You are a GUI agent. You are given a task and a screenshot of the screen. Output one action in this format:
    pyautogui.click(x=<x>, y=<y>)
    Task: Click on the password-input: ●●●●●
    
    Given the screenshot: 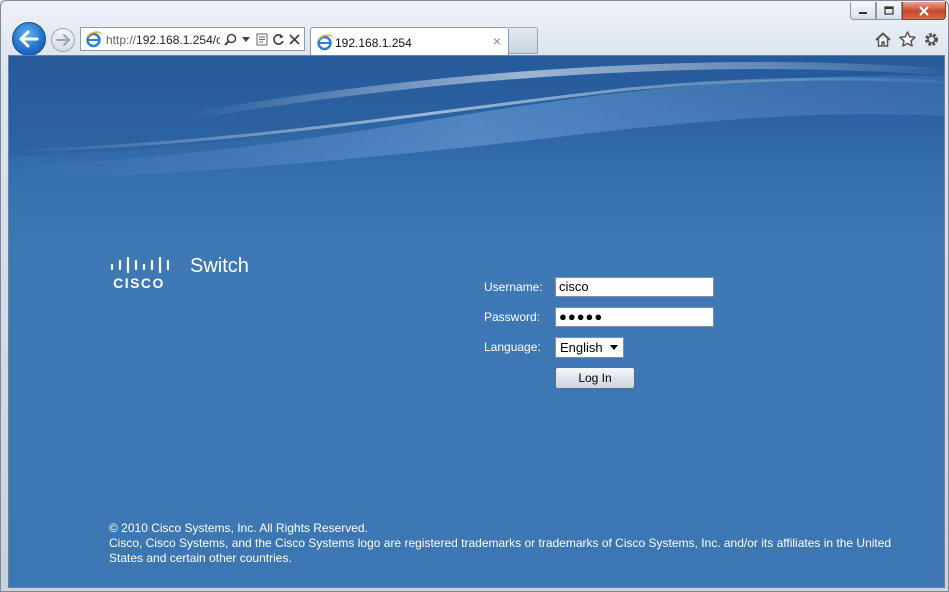 What is the action you would take?
    pyautogui.click(x=634, y=317)
    